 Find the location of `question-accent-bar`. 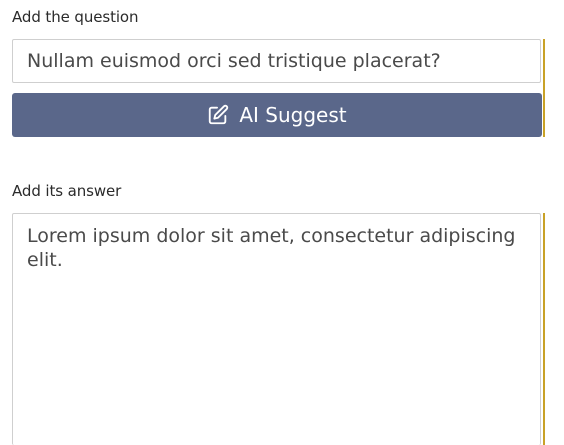

question-accent-bar is located at coordinates (544, 88).